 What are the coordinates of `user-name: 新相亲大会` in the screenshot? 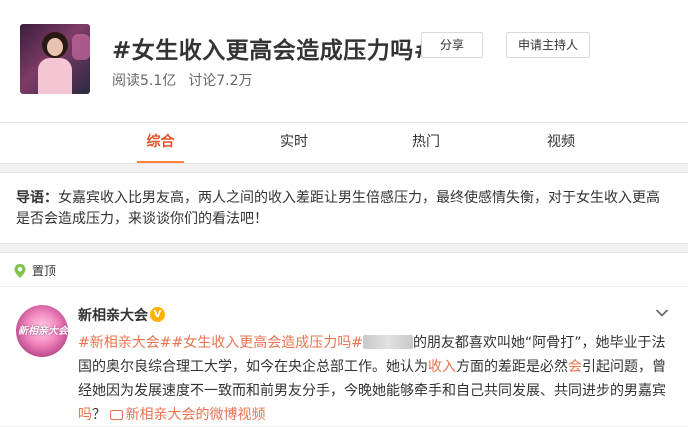 It's located at (113, 315).